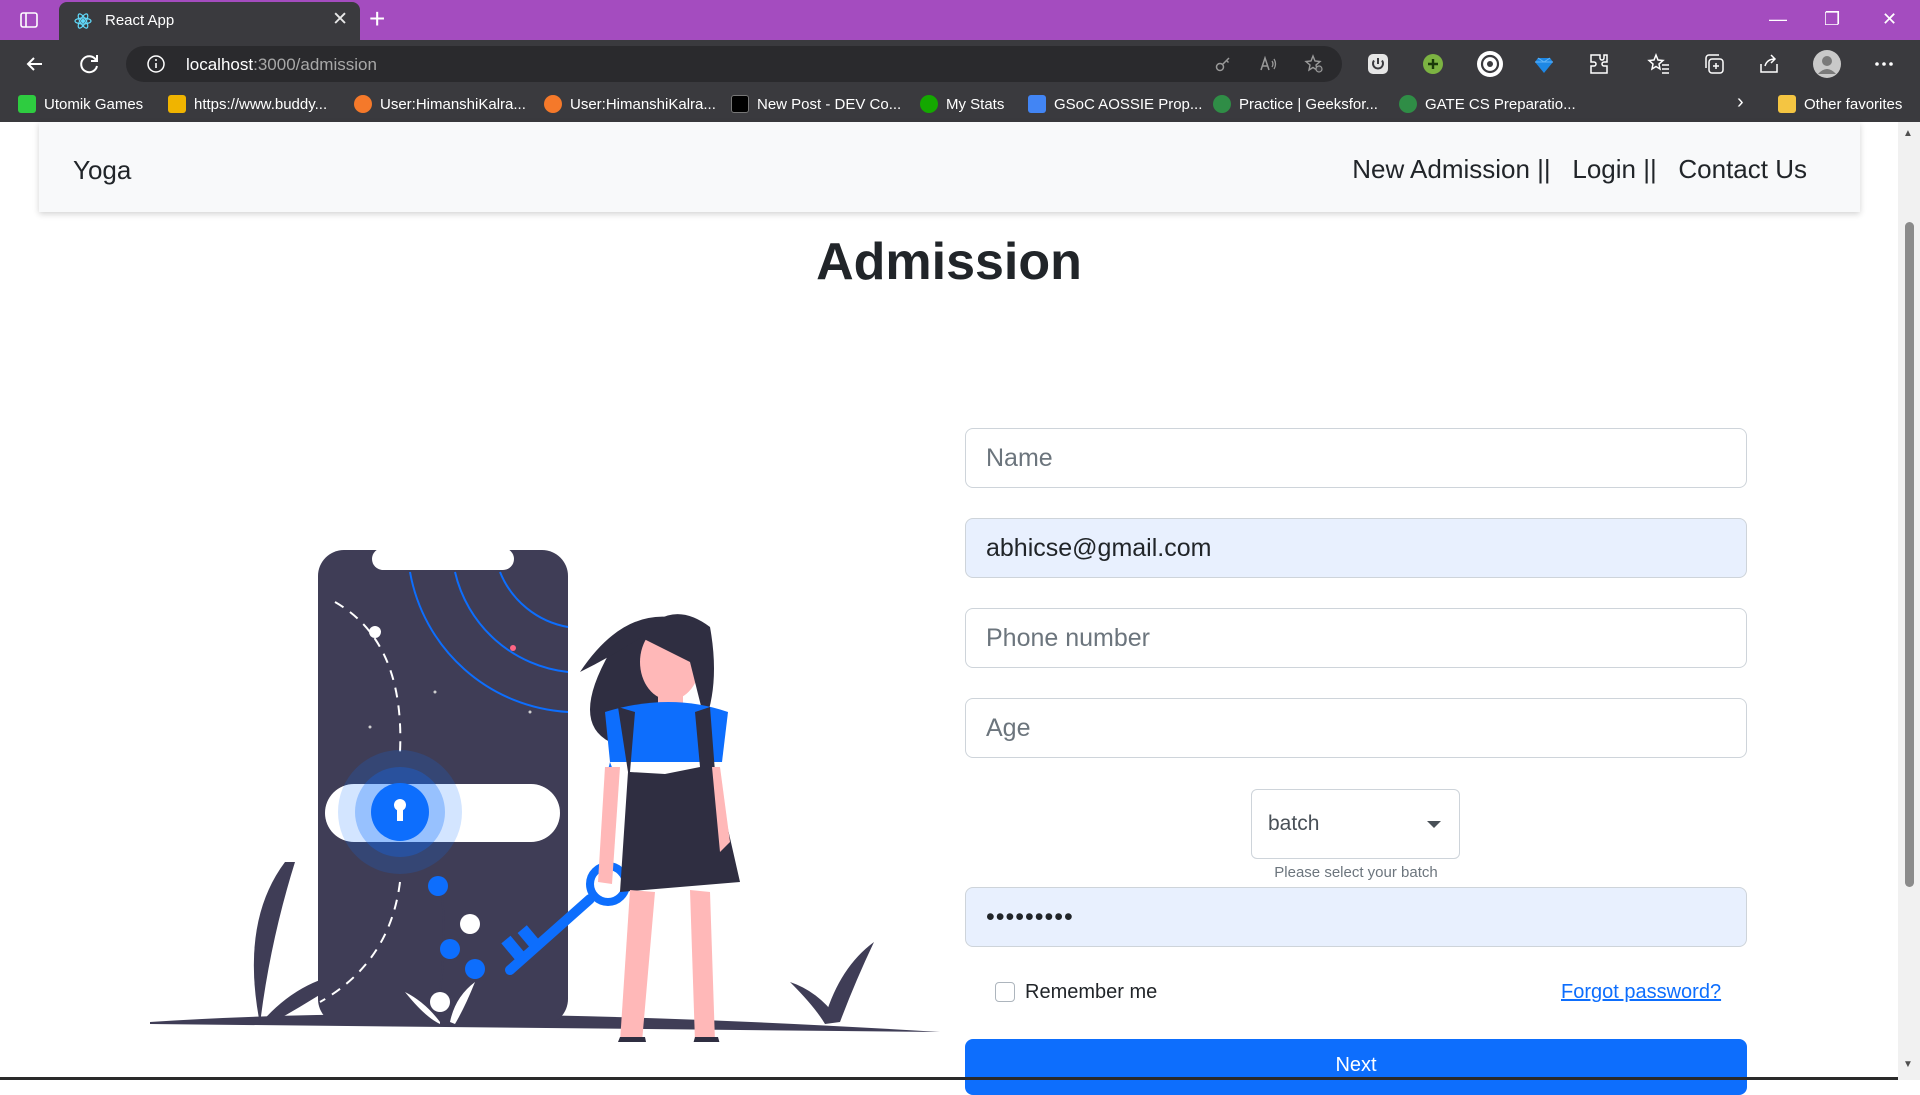  I want to click on remember-me-checkbox, so click(1005, 992).